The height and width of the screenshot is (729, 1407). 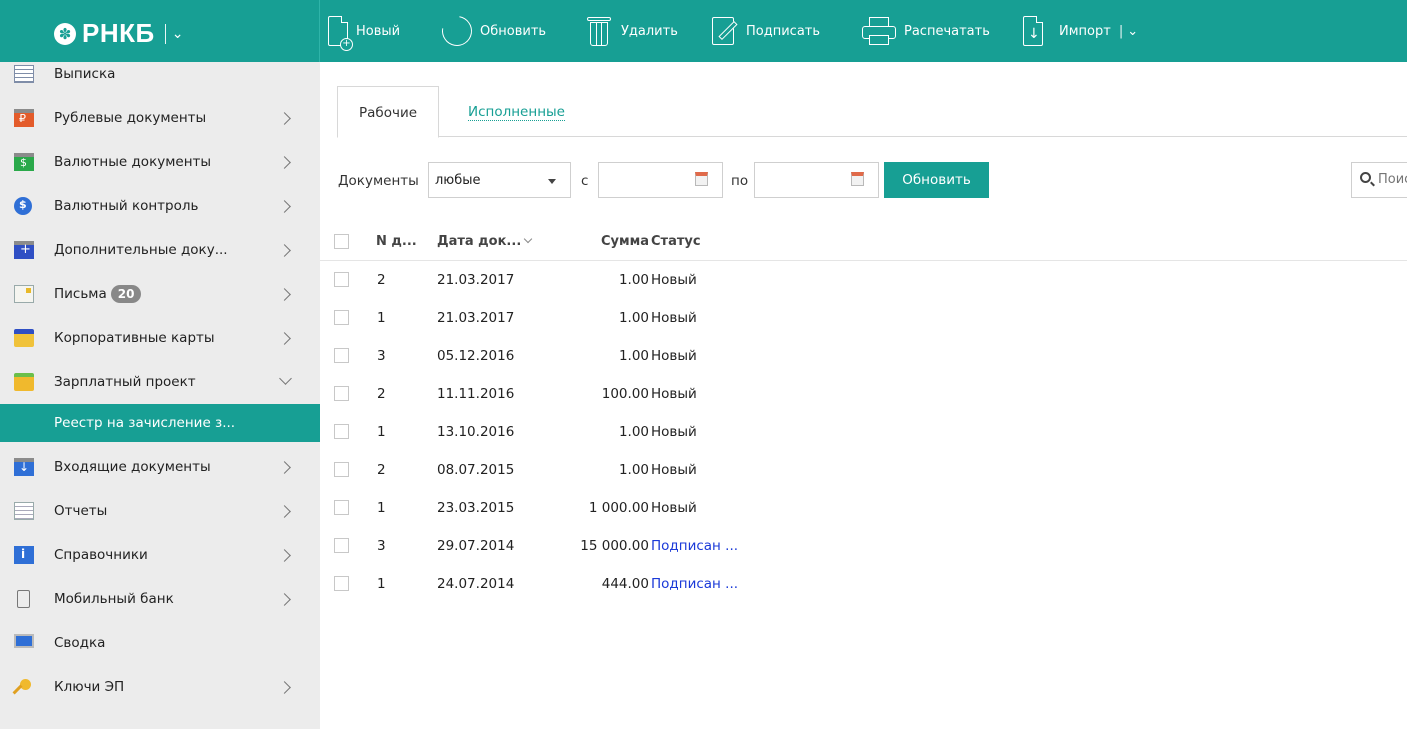 What do you see at coordinates (632, 31) in the screenshot?
I see `delete-button: Удалить` at bounding box center [632, 31].